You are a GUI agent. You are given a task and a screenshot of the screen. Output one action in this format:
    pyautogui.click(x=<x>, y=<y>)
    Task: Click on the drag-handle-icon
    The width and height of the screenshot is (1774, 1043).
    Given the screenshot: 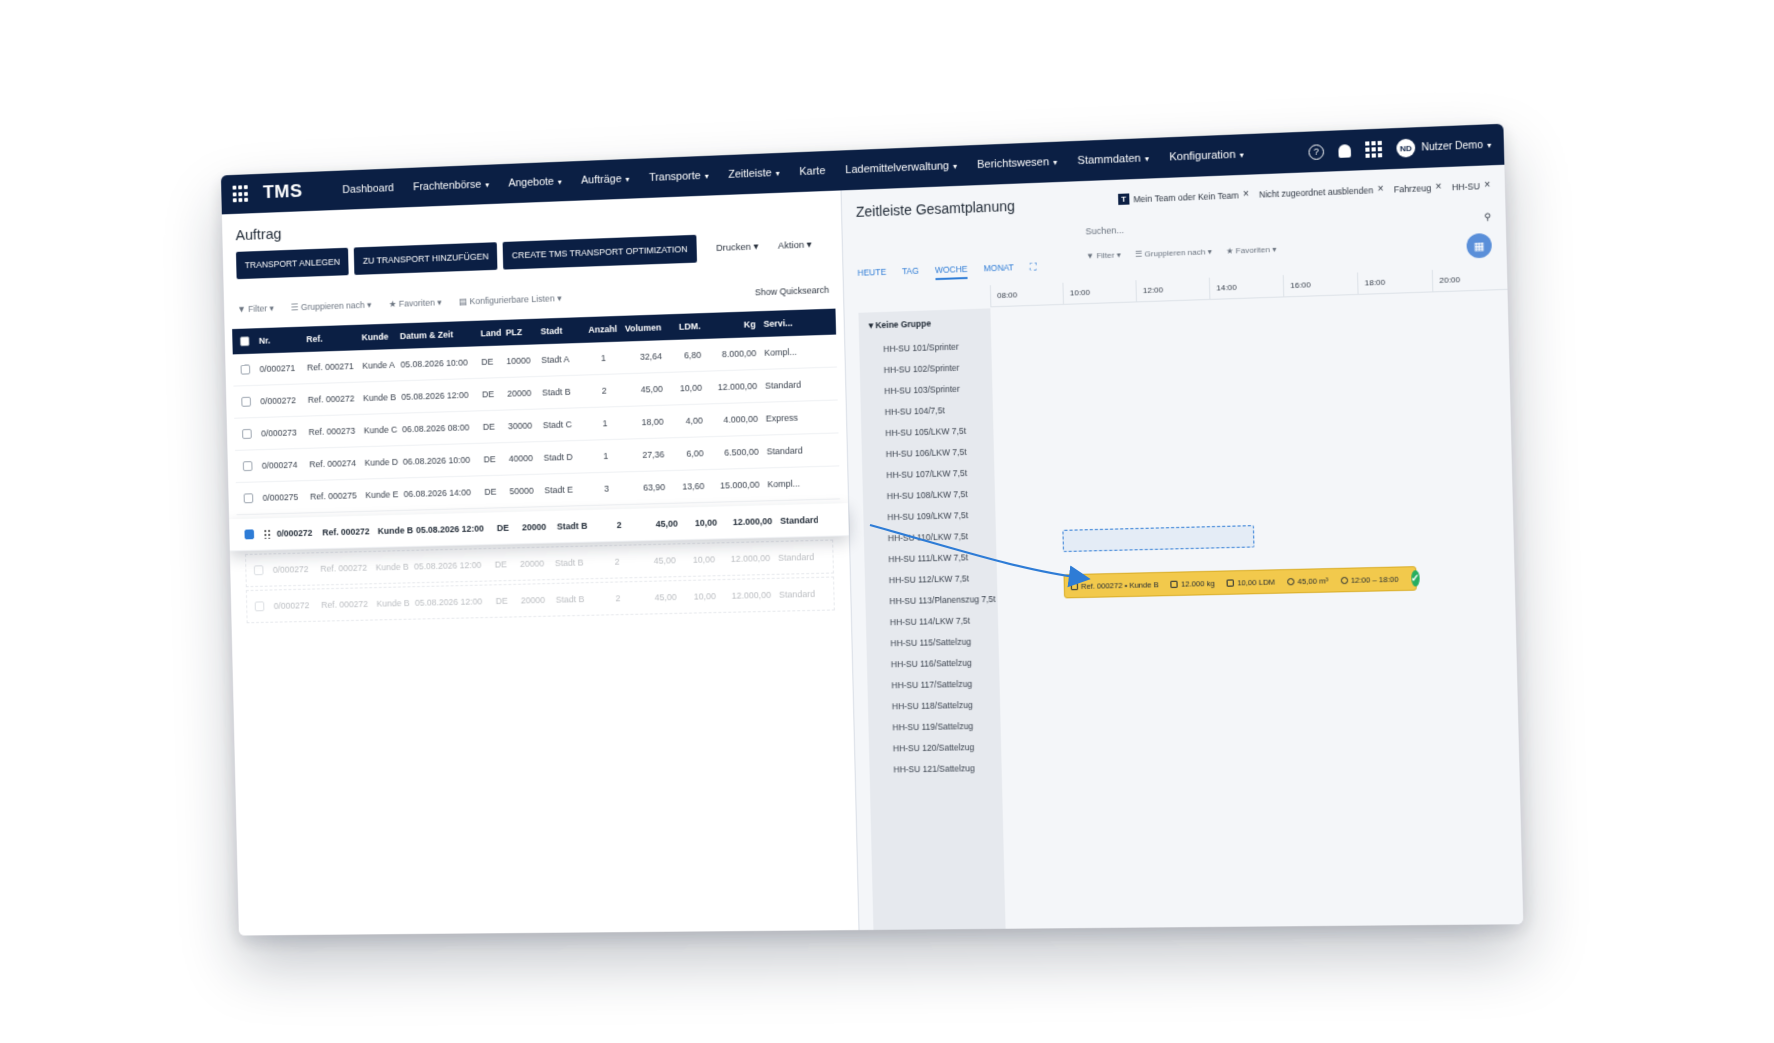 What is the action you would take?
    pyautogui.click(x=267, y=534)
    